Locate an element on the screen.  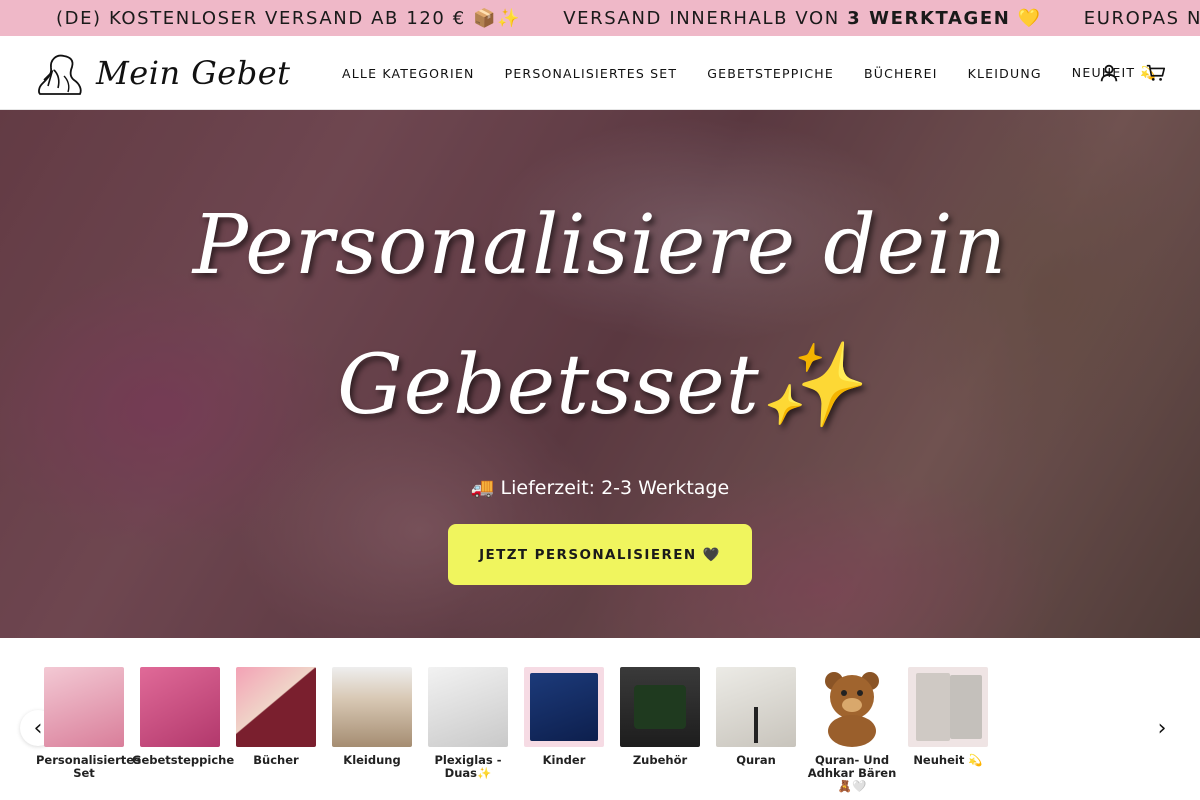
hero-delivery-time: 🚚 Lieferzeit: 2-3 Werktage is located at coordinates (600, 488).